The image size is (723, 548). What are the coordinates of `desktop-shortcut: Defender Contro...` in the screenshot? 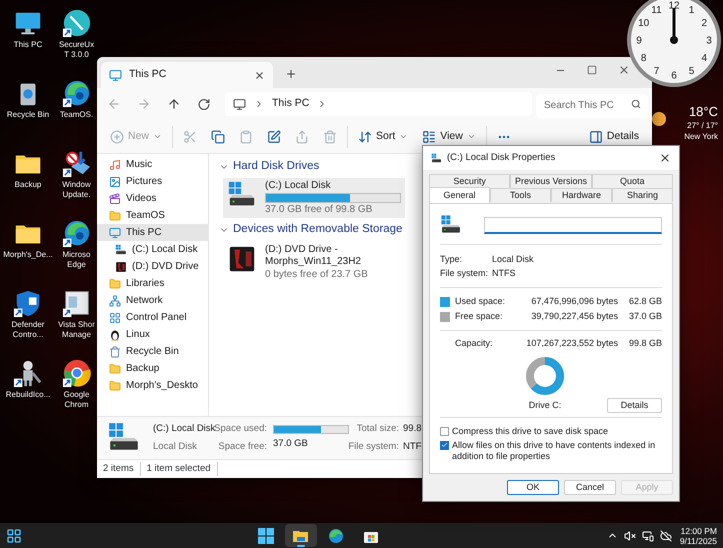 It's located at (28, 323).